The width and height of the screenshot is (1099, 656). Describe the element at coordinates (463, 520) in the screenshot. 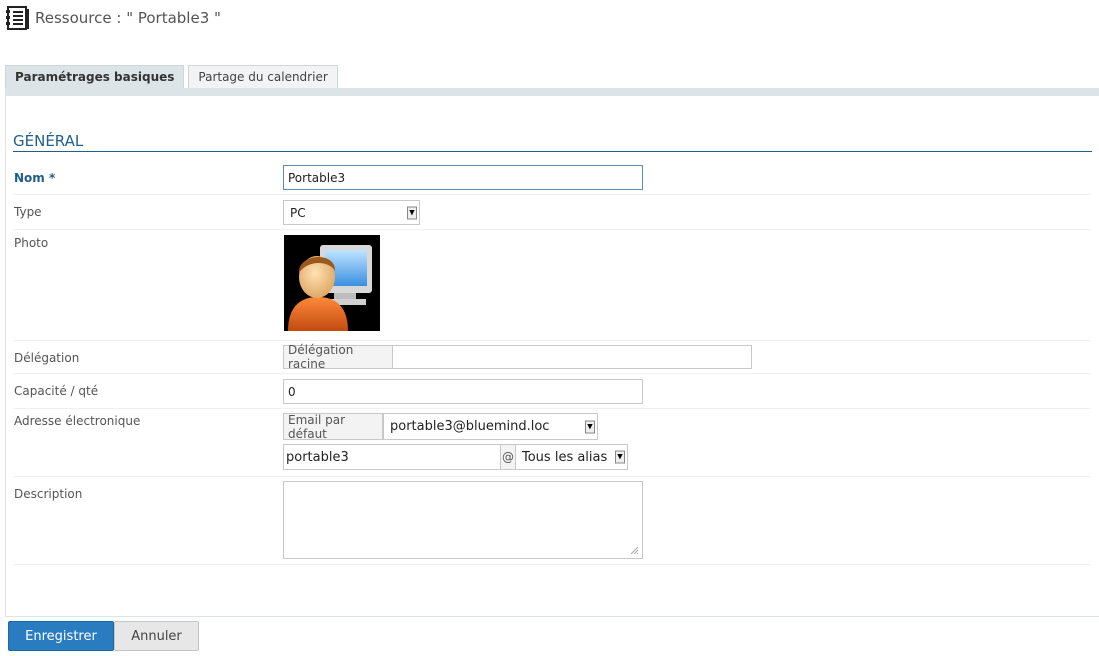

I see `description-textarea` at that location.